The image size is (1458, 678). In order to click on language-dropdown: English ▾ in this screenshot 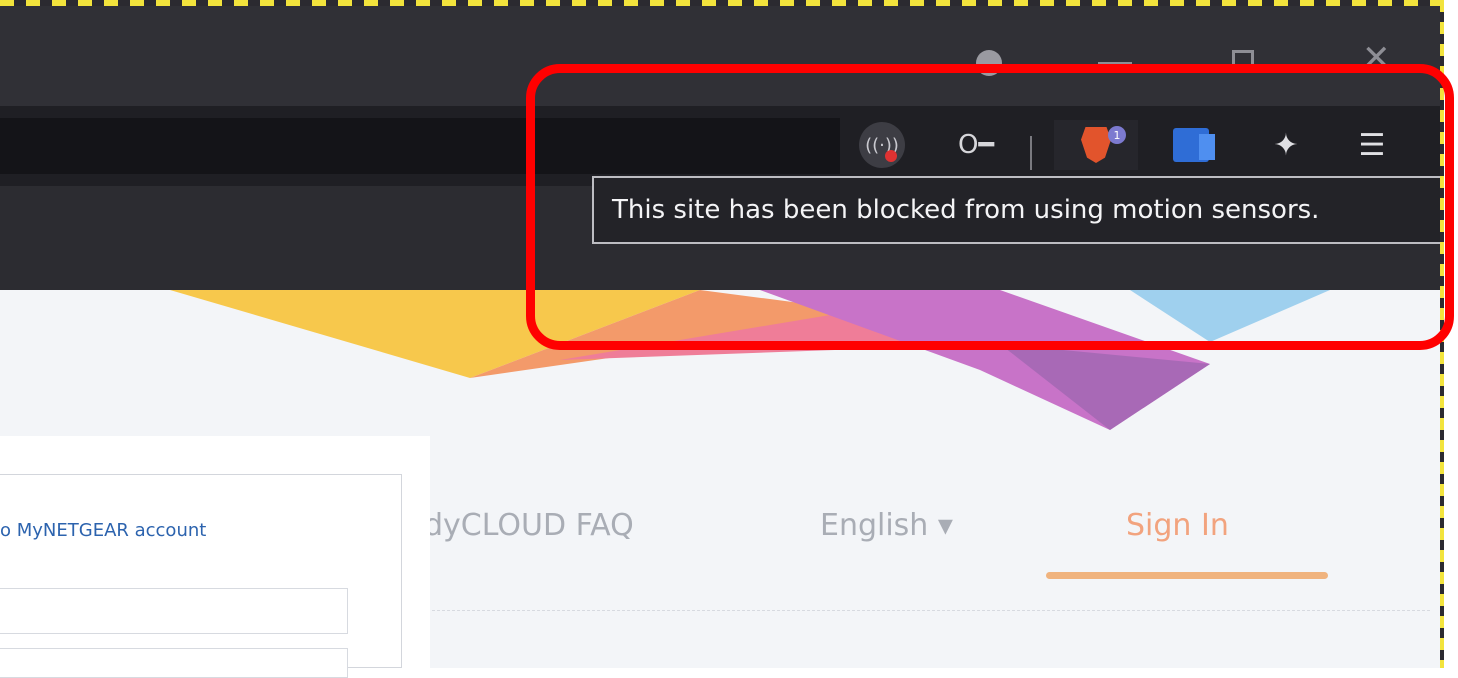, I will do `click(886, 525)`.